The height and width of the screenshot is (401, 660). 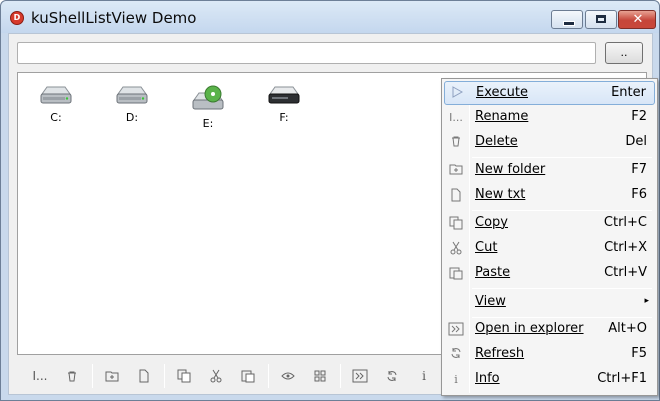 I want to click on menu-item-shortcut: Ctrl+C, so click(x=625, y=222).